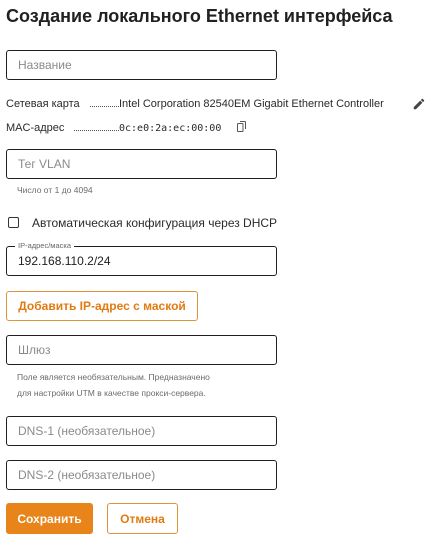  I want to click on dns2-field, so click(141, 475).